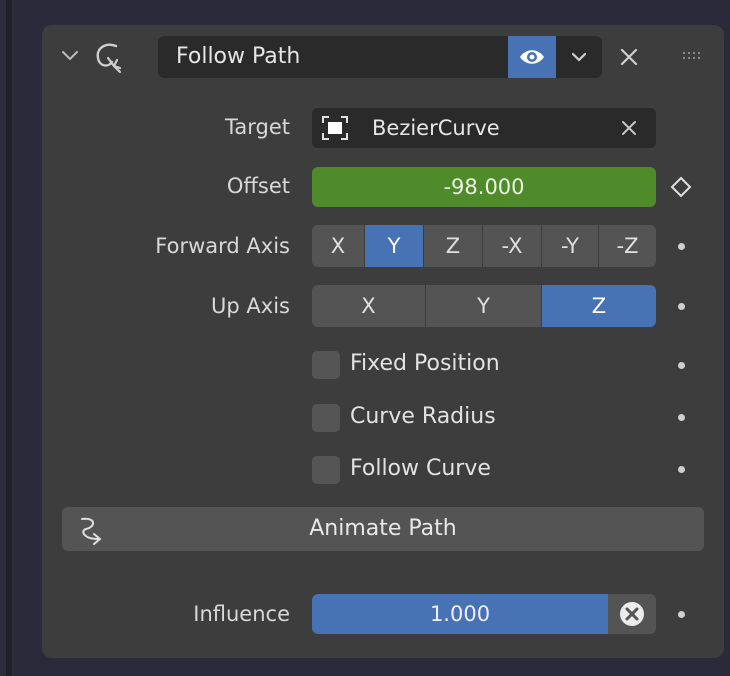 The width and height of the screenshot is (730, 676). Describe the element at coordinates (222, 246) in the screenshot. I see `forward-axis-label: Forward Axis` at that location.